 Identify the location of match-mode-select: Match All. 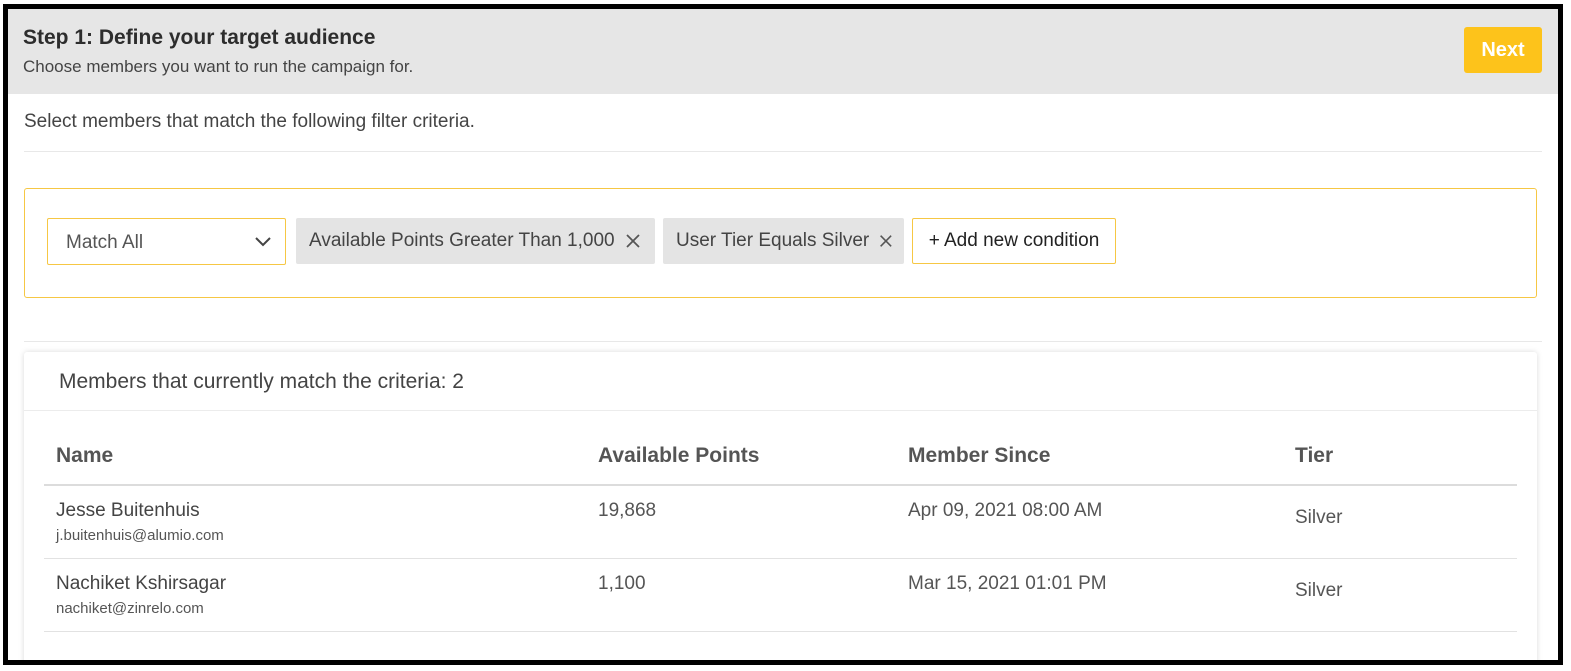
(166, 241).